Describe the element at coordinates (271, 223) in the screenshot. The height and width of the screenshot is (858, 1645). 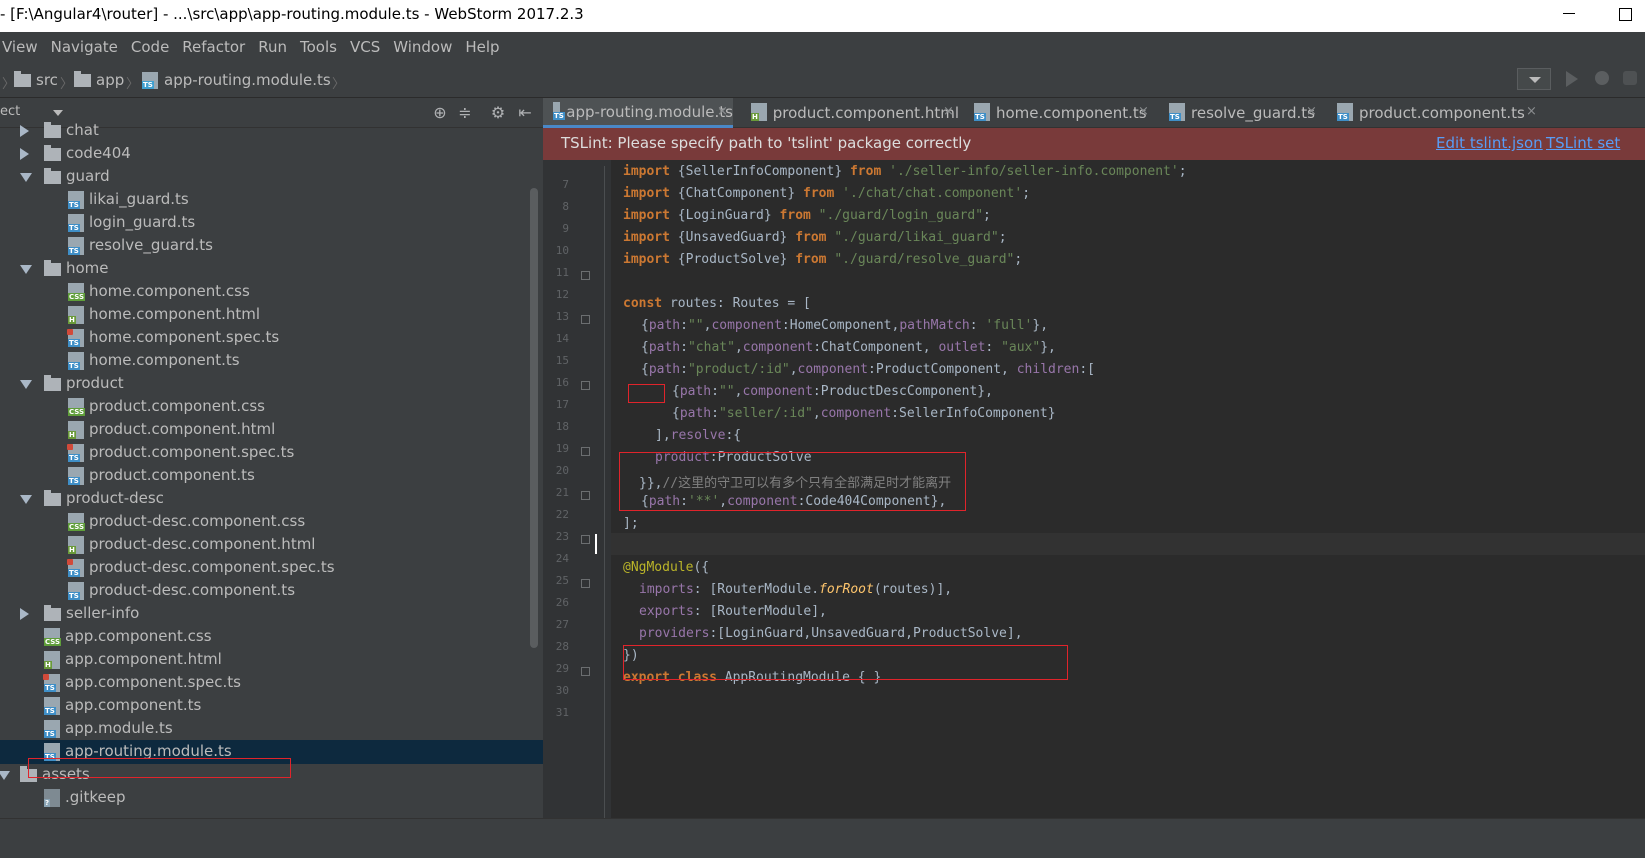
I see `tree-file: TS login_guard.ts` at that location.